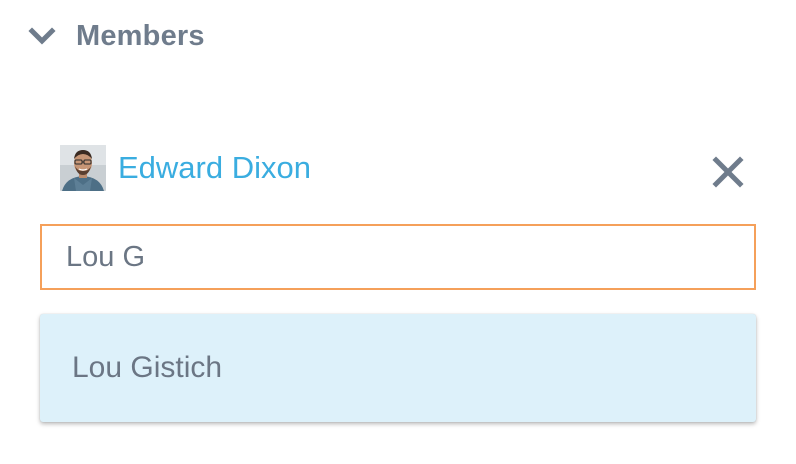  I want to click on suggestion-label: Lou Gistich, so click(147, 367).